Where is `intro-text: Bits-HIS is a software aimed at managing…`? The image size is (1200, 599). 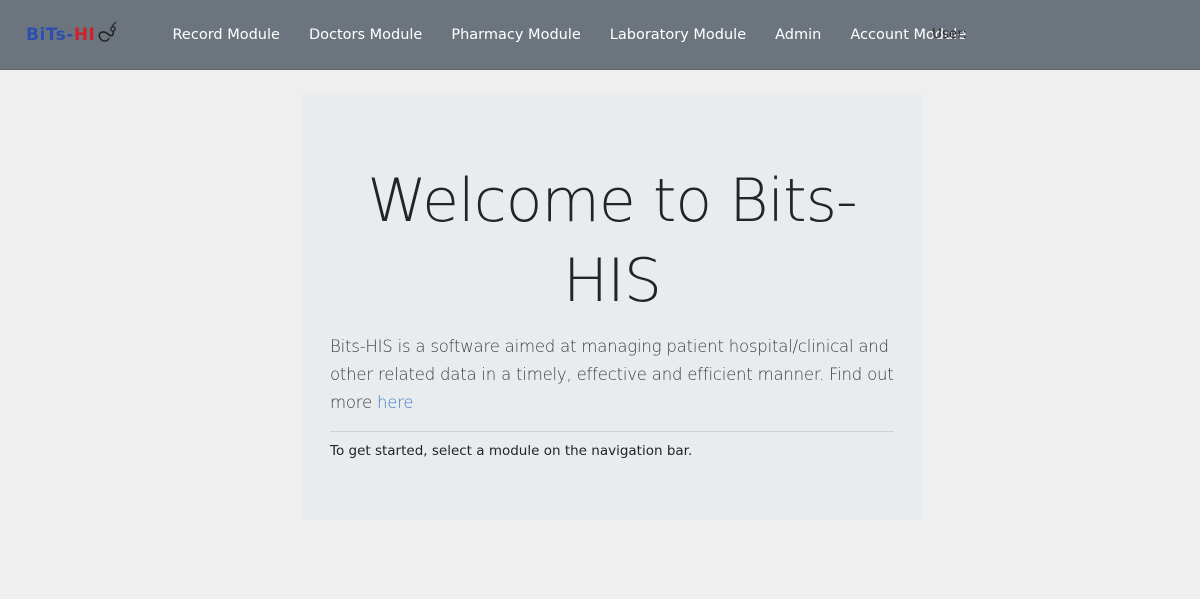 intro-text: Bits-HIS is a software aimed at managing… is located at coordinates (612, 374).